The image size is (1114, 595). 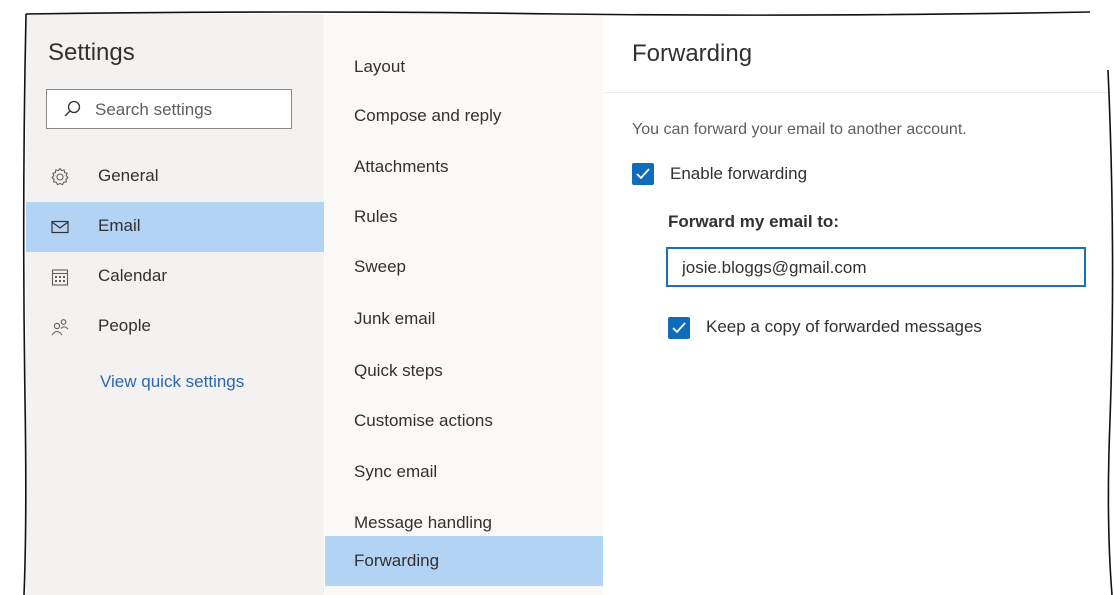 What do you see at coordinates (464, 167) in the screenshot?
I see `menu-item-attachments: Attachments` at bounding box center [464, 167].